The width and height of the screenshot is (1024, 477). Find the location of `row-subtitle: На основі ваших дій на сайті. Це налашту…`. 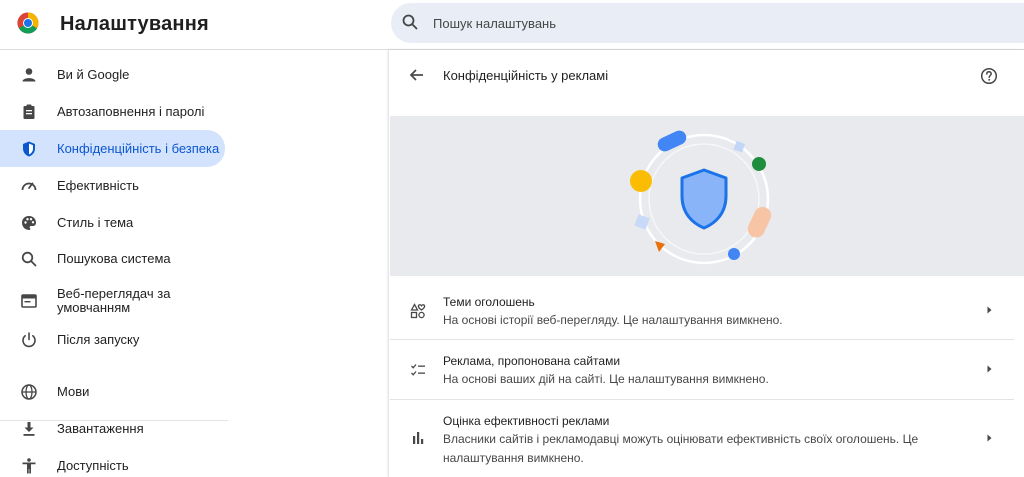

row-subtitle: На основі ваших дій на сайті. Це налашту… is located at coordinates (606, 379).